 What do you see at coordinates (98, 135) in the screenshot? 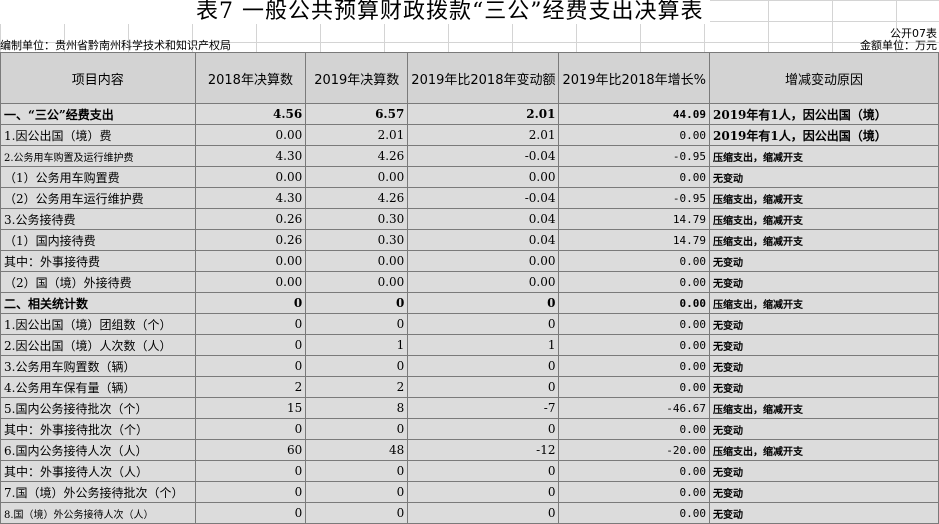
I see `row-name: 1.因公出国（境）费` at bounding box center [98, 135].